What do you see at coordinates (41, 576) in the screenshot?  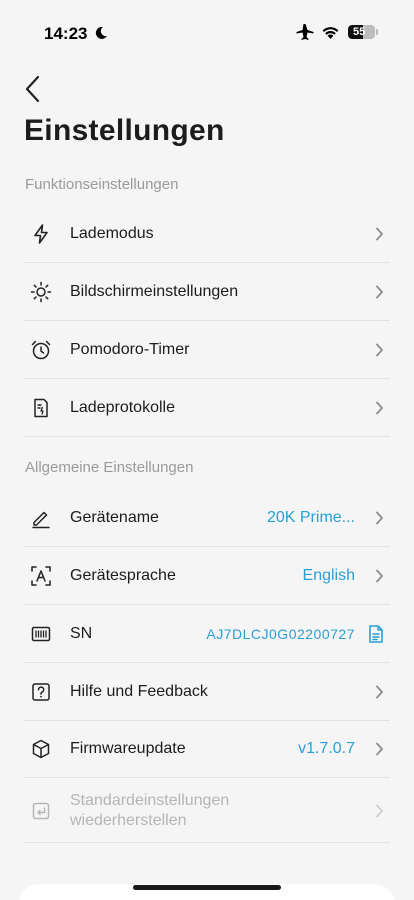 I see `language-icon` at bounding box center [41, 576].